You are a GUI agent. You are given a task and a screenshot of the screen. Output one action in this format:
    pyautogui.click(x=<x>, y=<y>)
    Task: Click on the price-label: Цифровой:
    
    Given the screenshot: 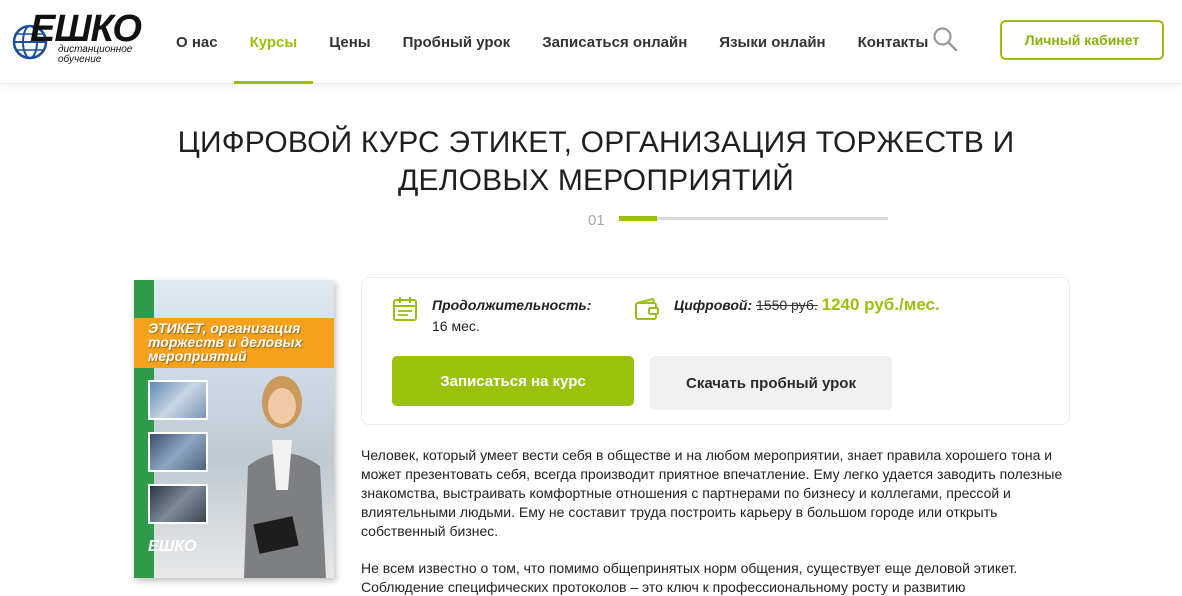 What is the action you would take?
    pyautogui.click(x=713, y=305)
    